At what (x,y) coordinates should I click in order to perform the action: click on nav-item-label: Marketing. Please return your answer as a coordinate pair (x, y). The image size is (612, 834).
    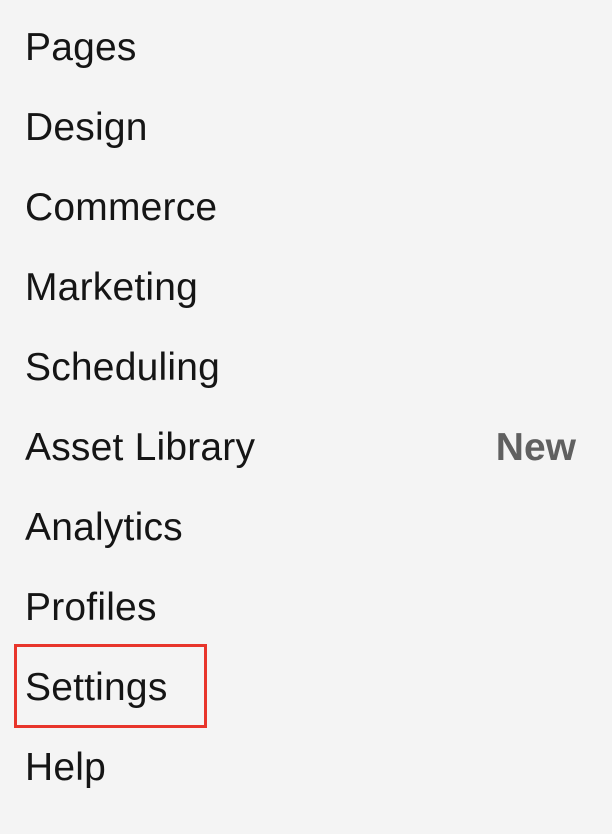
    Looking at the image, I should click on (112, 287).